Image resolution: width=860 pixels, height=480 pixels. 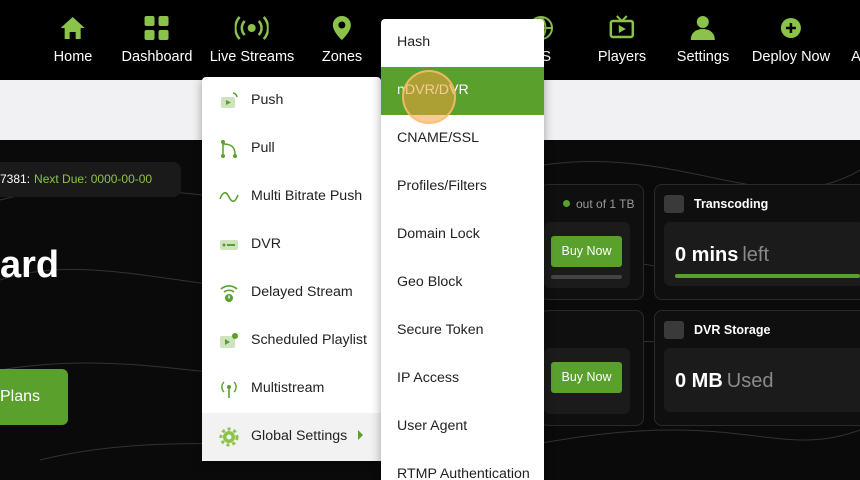 What do you see at coordinates (732, 330) in the screenshot?
I see `dvr-storage-title: DVR Storage` at bounding box center [732, 330].